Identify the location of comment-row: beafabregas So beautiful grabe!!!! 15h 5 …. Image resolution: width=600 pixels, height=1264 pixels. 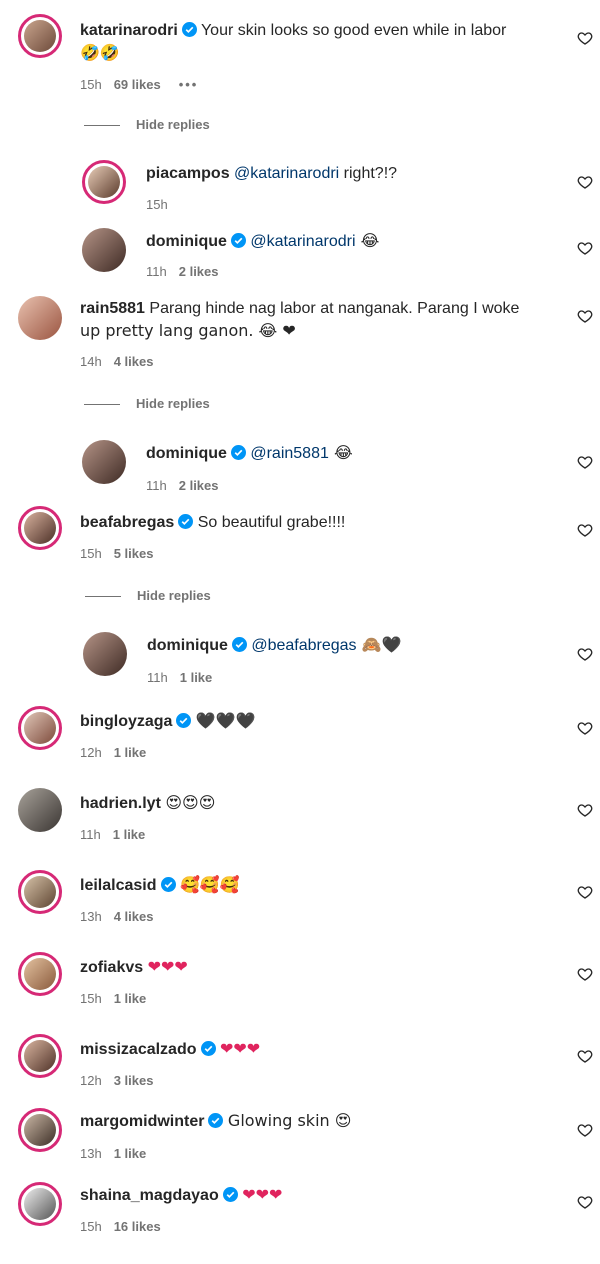
(300, 537).